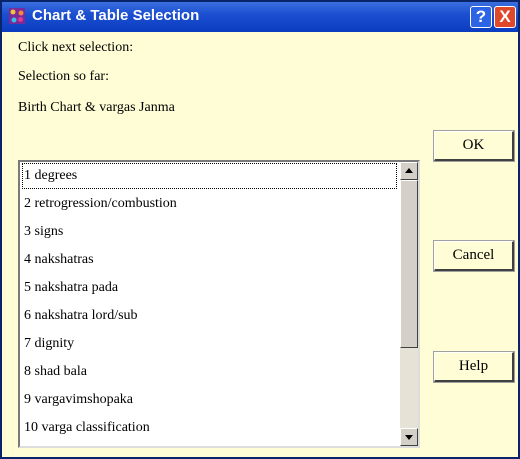  Describe the element at coordinates (474, 256) in the screenshot. I see `cancel-button: Cancel` at that location.